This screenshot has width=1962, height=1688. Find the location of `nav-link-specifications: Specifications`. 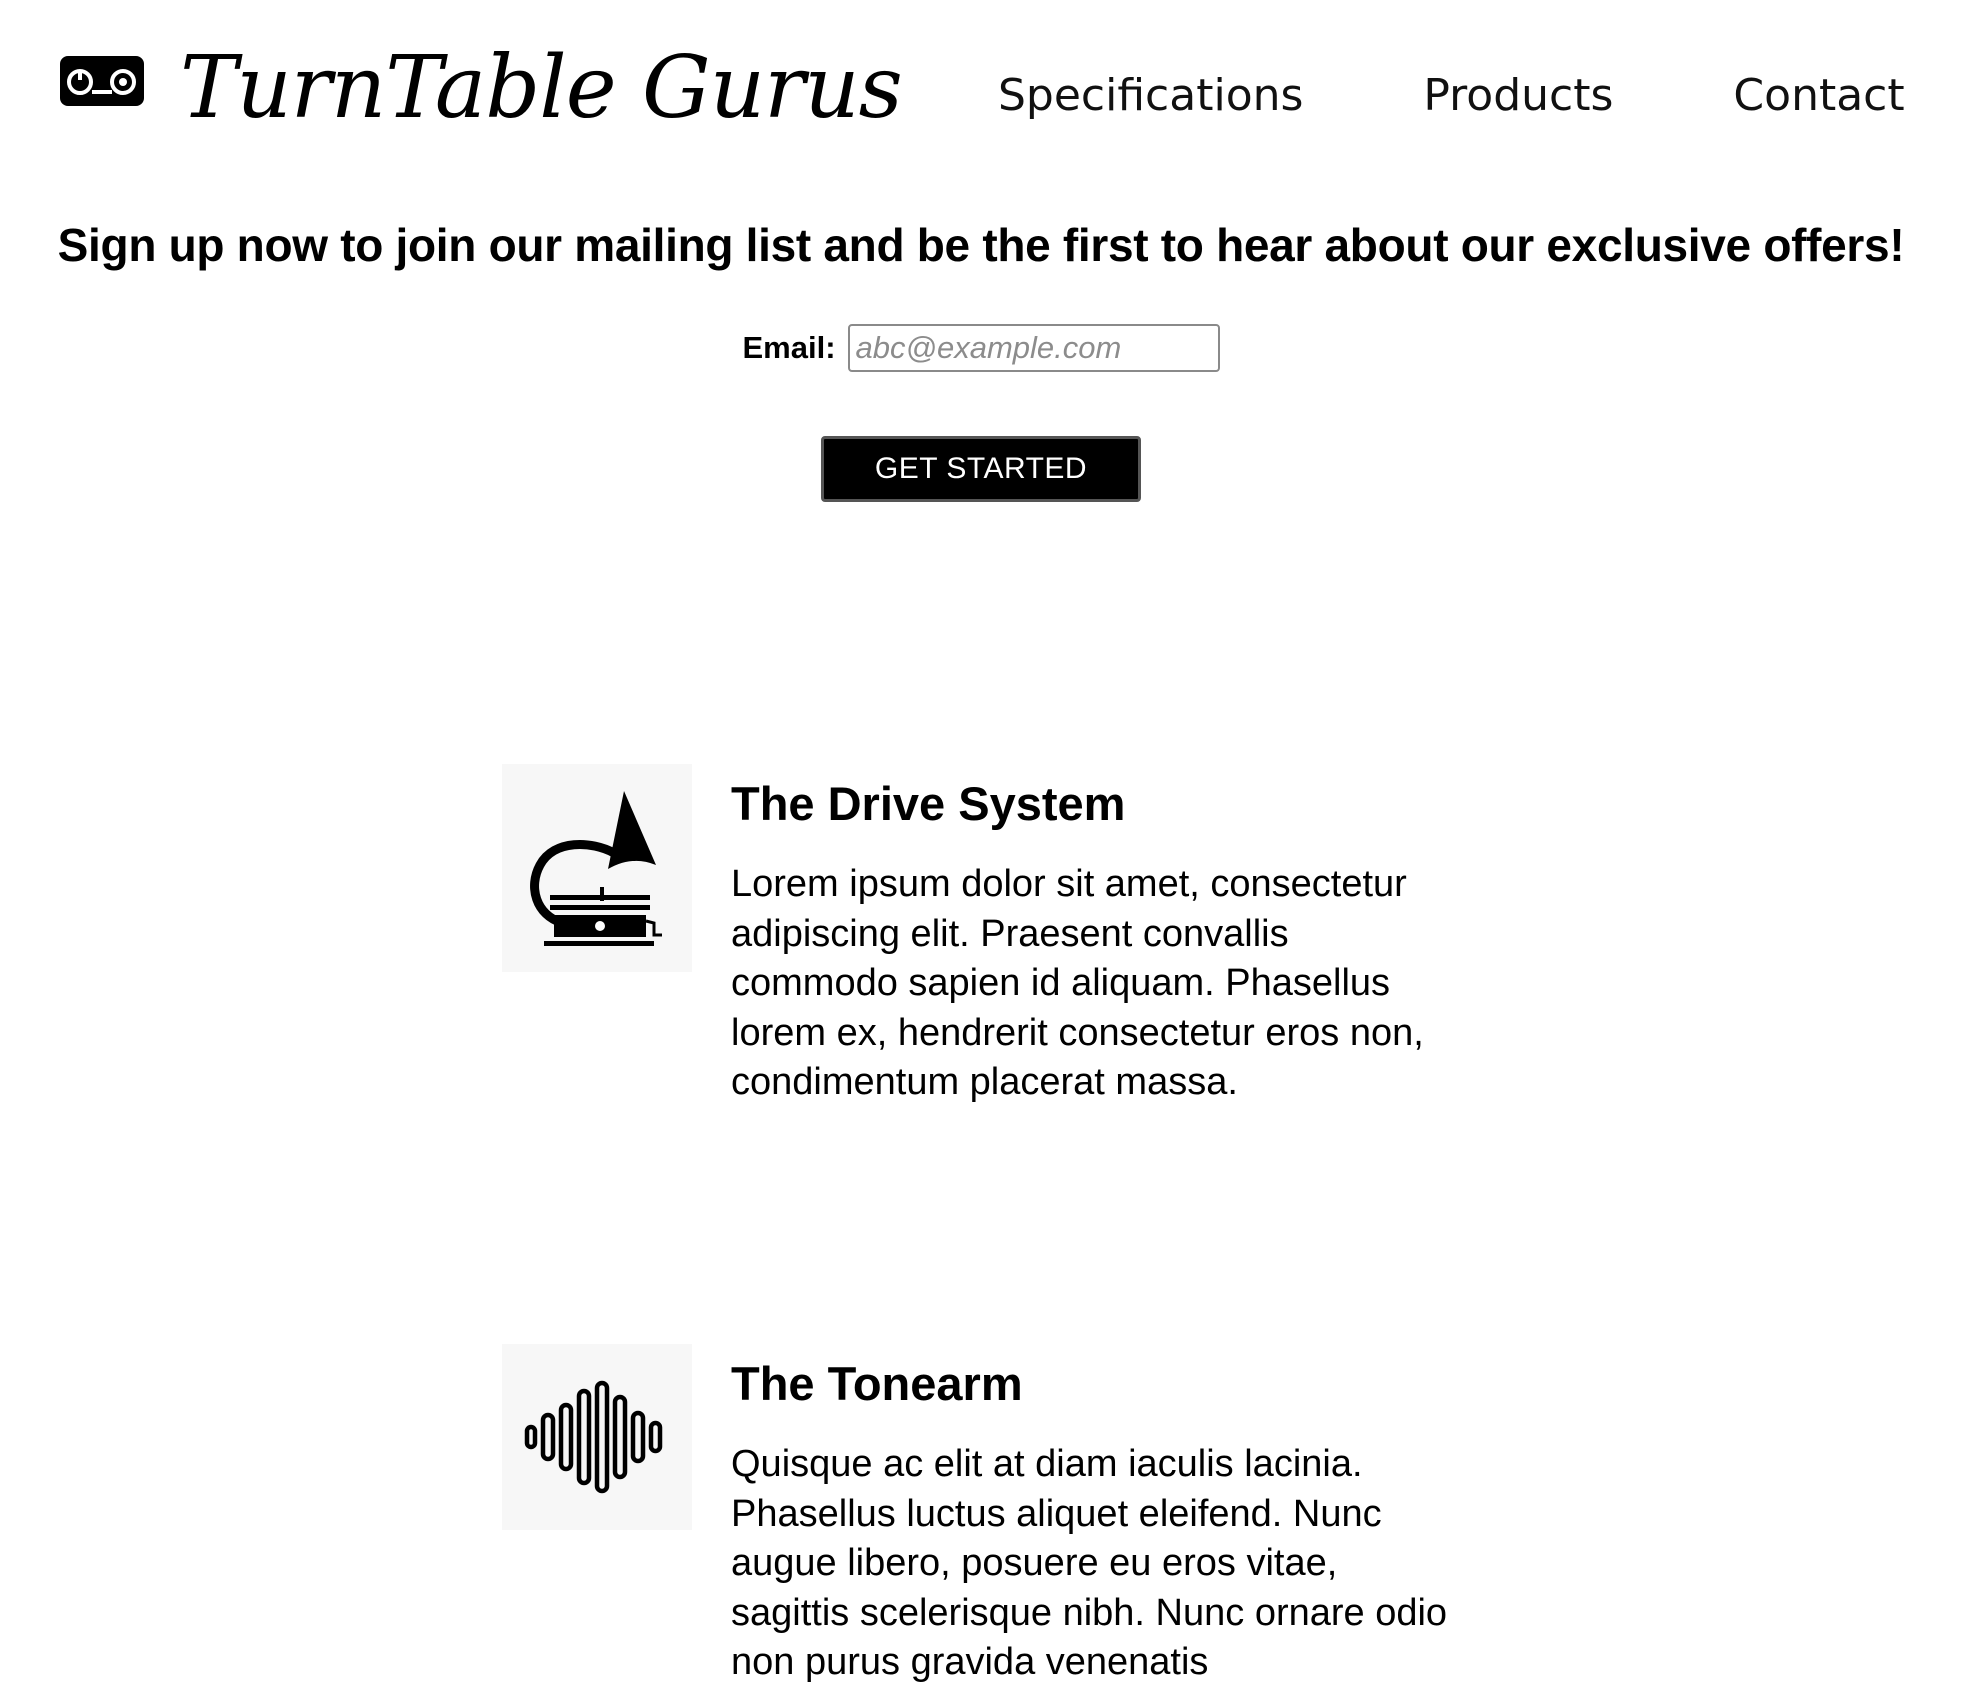

nav-link-specifications: Specifications is located at coordinates (1150, 95).